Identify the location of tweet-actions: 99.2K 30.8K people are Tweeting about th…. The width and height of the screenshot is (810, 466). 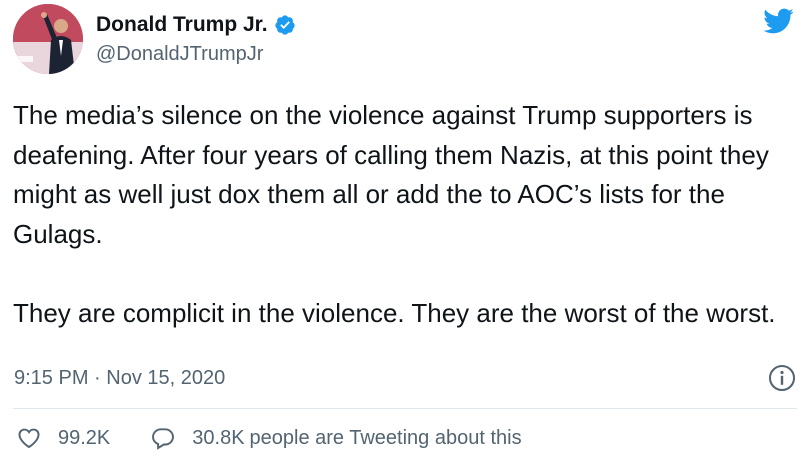
(269, 438).